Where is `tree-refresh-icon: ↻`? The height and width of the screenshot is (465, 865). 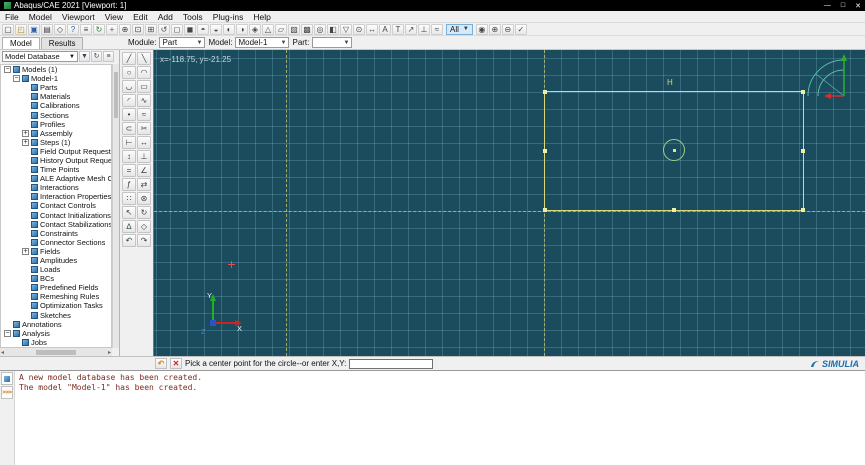 tree-refresh-icon: ↻ is located at coordinates (96, 56).